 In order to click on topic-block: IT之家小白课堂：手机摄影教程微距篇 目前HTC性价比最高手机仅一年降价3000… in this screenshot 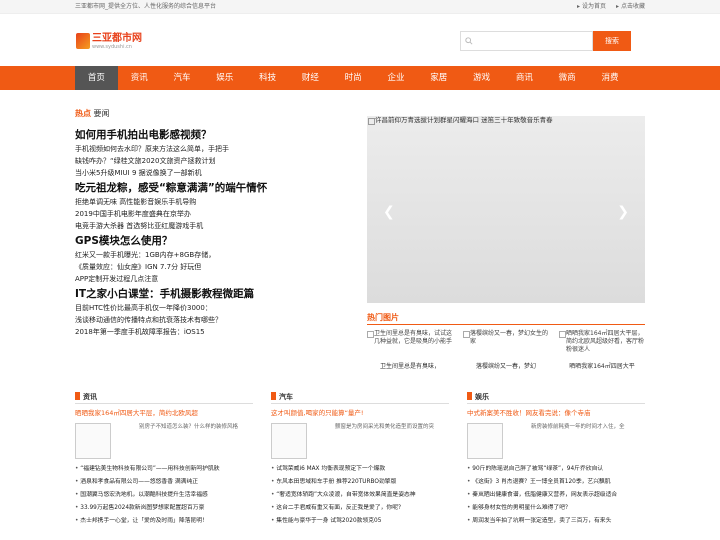, I will do `click(218, 312)`.